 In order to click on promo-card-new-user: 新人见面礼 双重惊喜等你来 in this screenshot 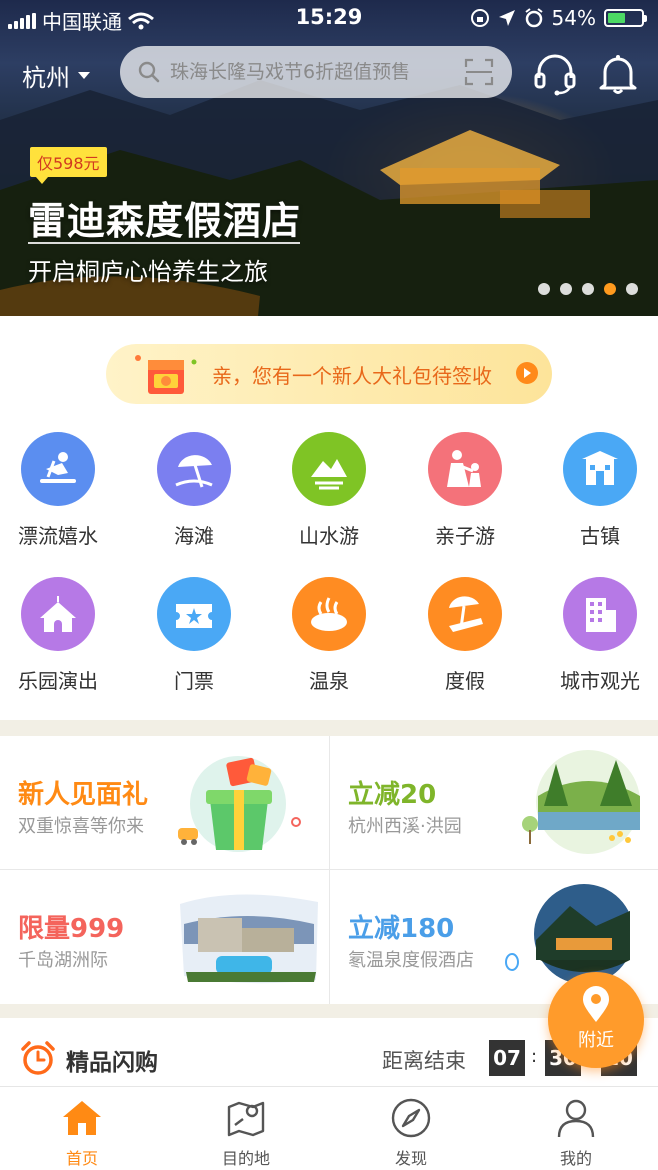, I will do `click(164, 803)`.